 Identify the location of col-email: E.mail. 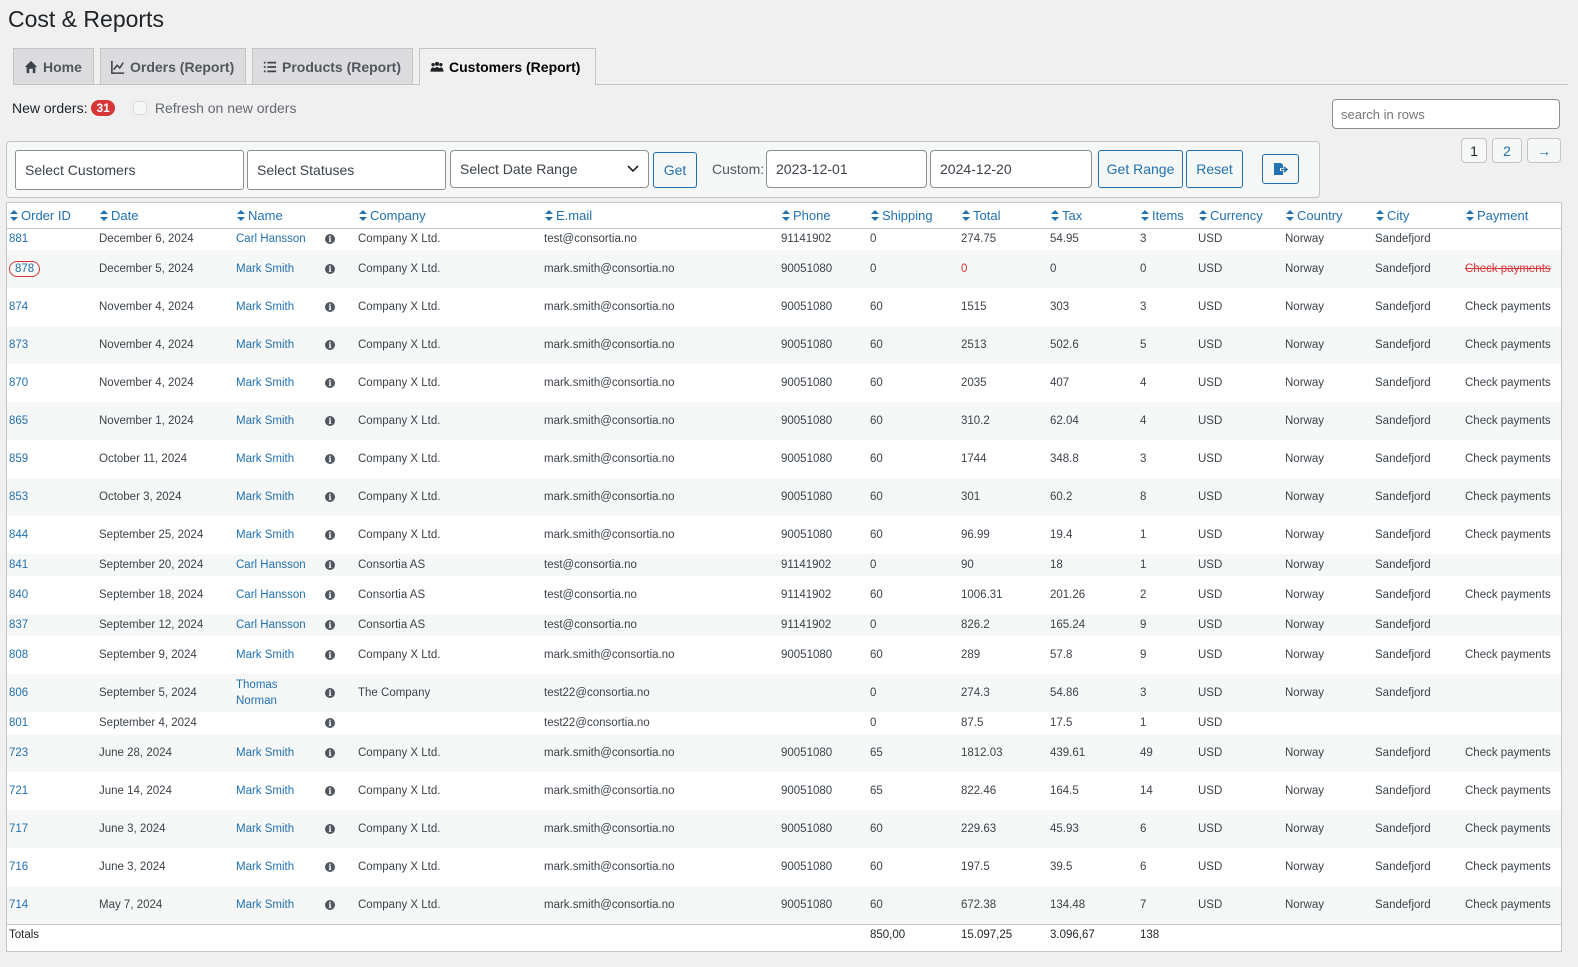
(660, 216).